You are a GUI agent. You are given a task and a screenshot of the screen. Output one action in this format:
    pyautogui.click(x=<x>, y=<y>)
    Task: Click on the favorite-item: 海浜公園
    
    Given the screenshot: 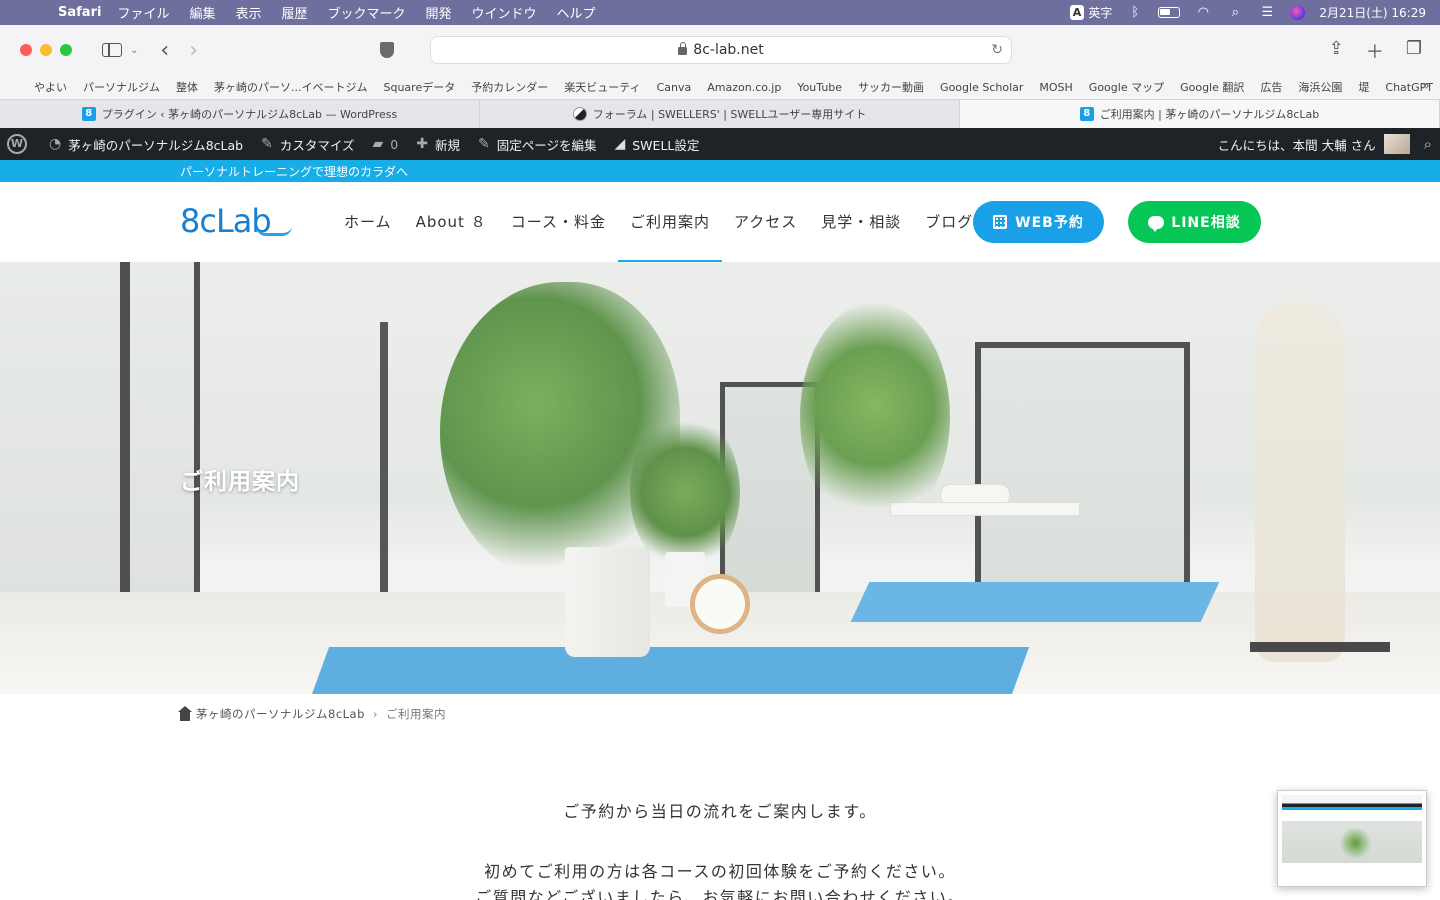 What is the action you would take?
    pyautogui.click(x=1320, y=87)
    